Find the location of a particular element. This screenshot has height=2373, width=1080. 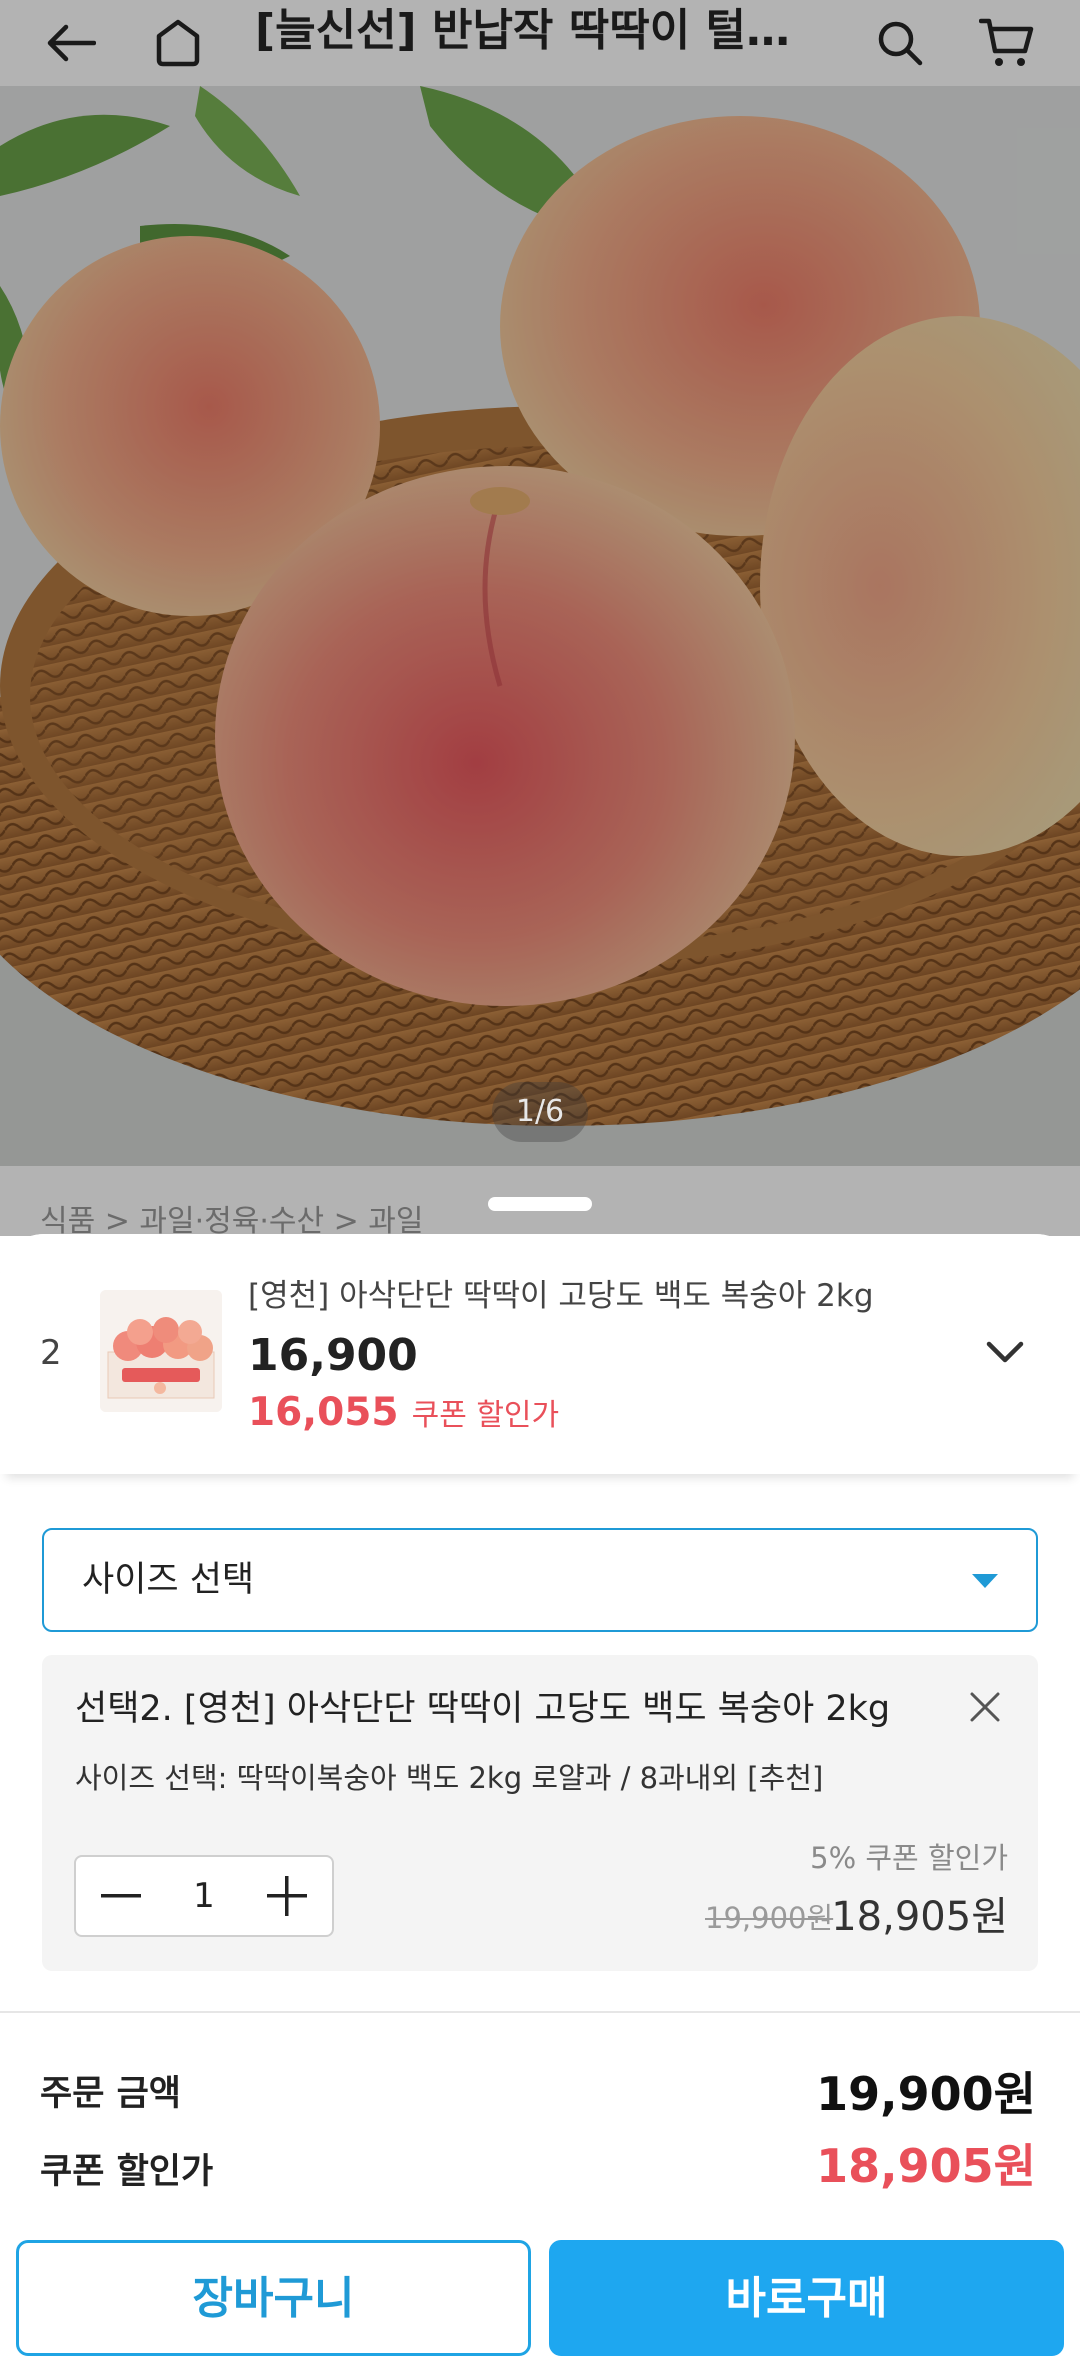

order-amount-label: 주문 금액 is located at coordinates (110, 2094).